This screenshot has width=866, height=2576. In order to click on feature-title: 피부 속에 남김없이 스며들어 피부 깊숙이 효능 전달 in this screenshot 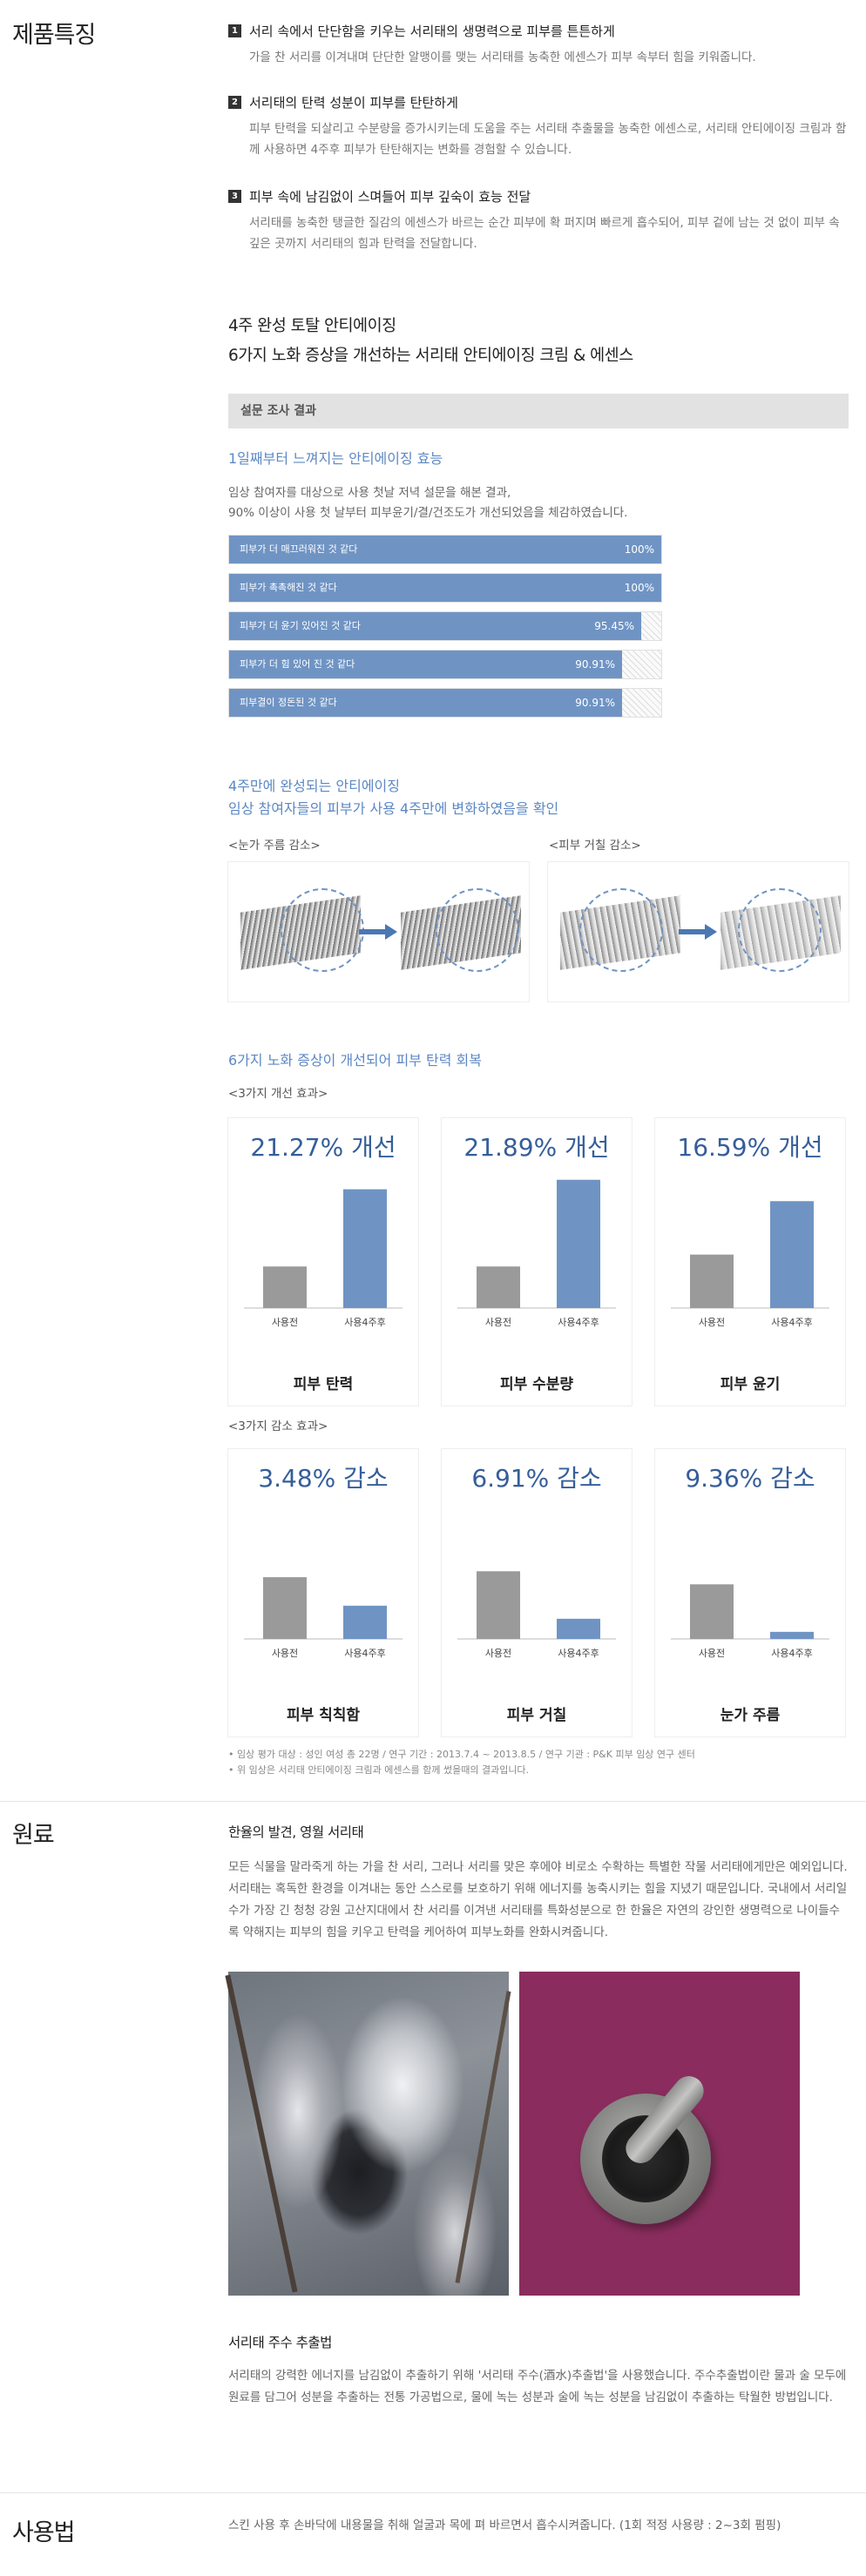, I will do `click(390, 197)`.